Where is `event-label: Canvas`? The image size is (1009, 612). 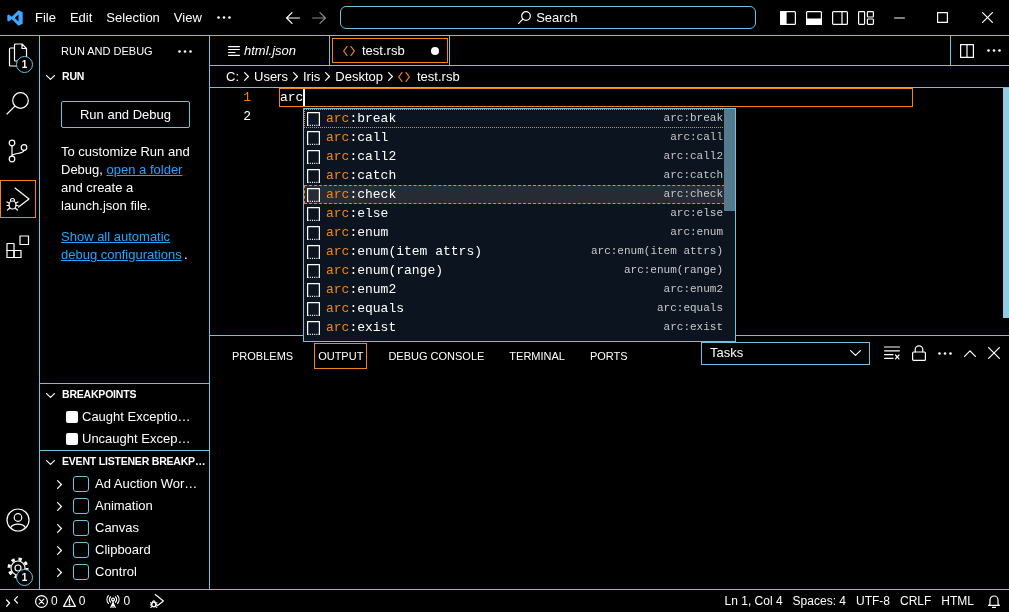
event-label: Canvas is located at coordinates (117, 528).